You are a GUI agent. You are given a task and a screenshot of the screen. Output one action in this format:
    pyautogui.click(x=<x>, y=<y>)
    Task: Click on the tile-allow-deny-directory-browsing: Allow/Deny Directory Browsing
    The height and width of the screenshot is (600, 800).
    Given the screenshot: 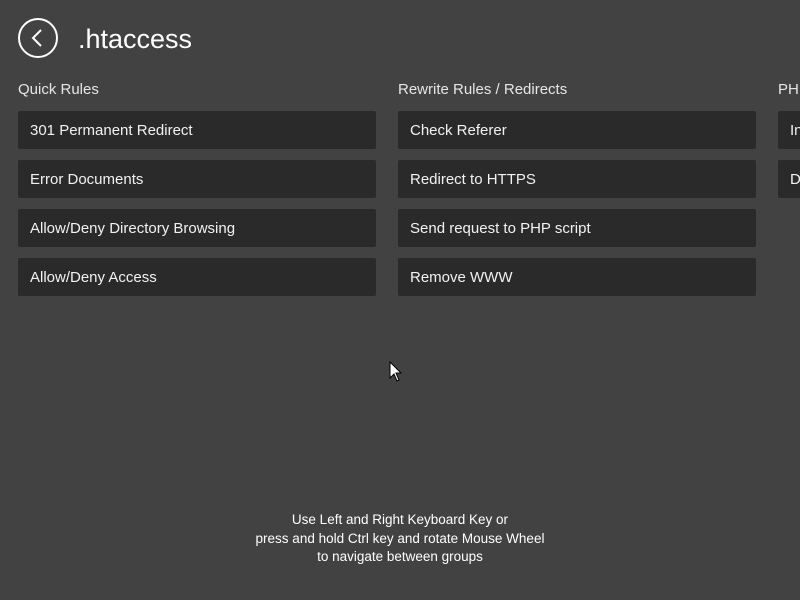 What is the action you would take?
    pyautogui.click(x=197, y=228)
    